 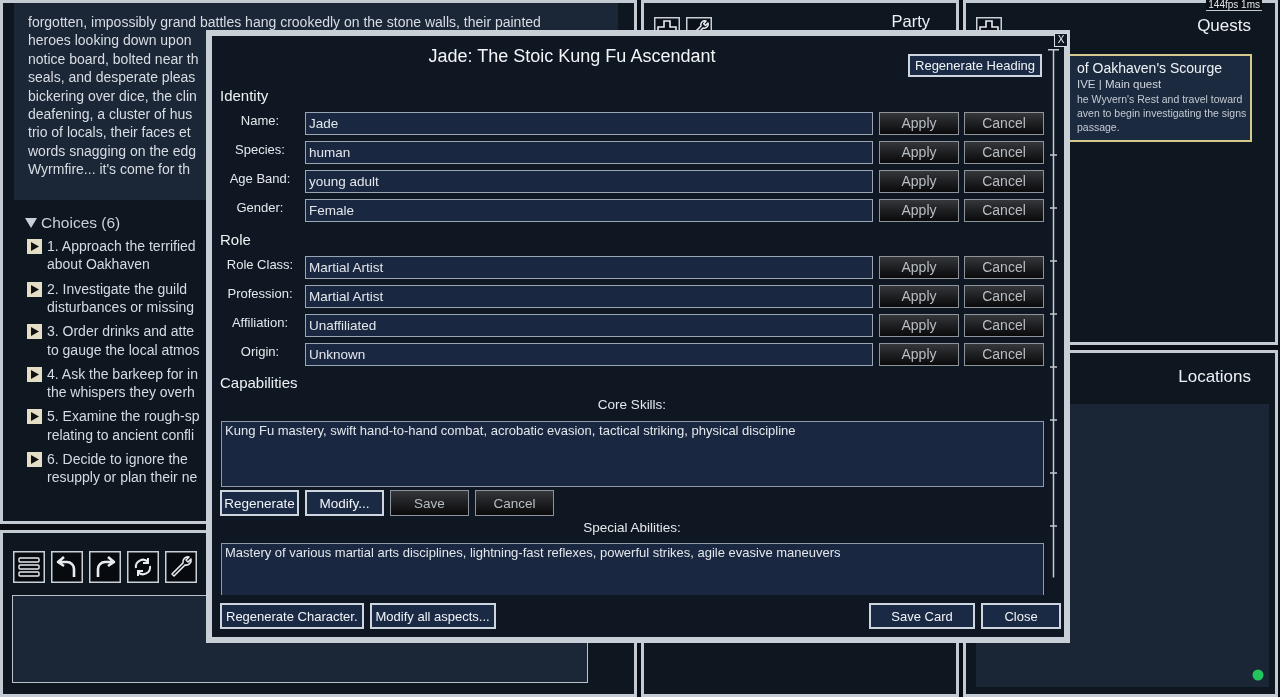 What do you see at coordinates (572, 56) in the screenshot?
I see `dialog-title: Jade: The Stoic Kung Fu Ascendant` at bounding box center [572, 56].